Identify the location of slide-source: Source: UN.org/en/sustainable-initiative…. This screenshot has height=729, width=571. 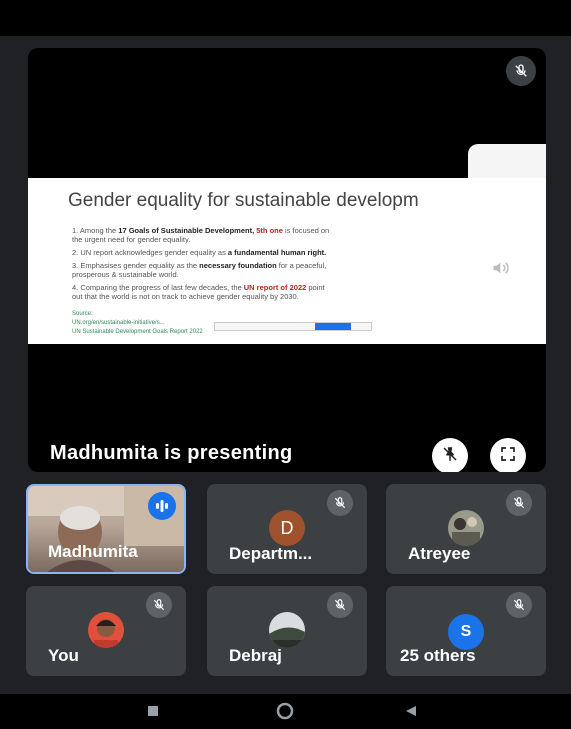
(137, 323).